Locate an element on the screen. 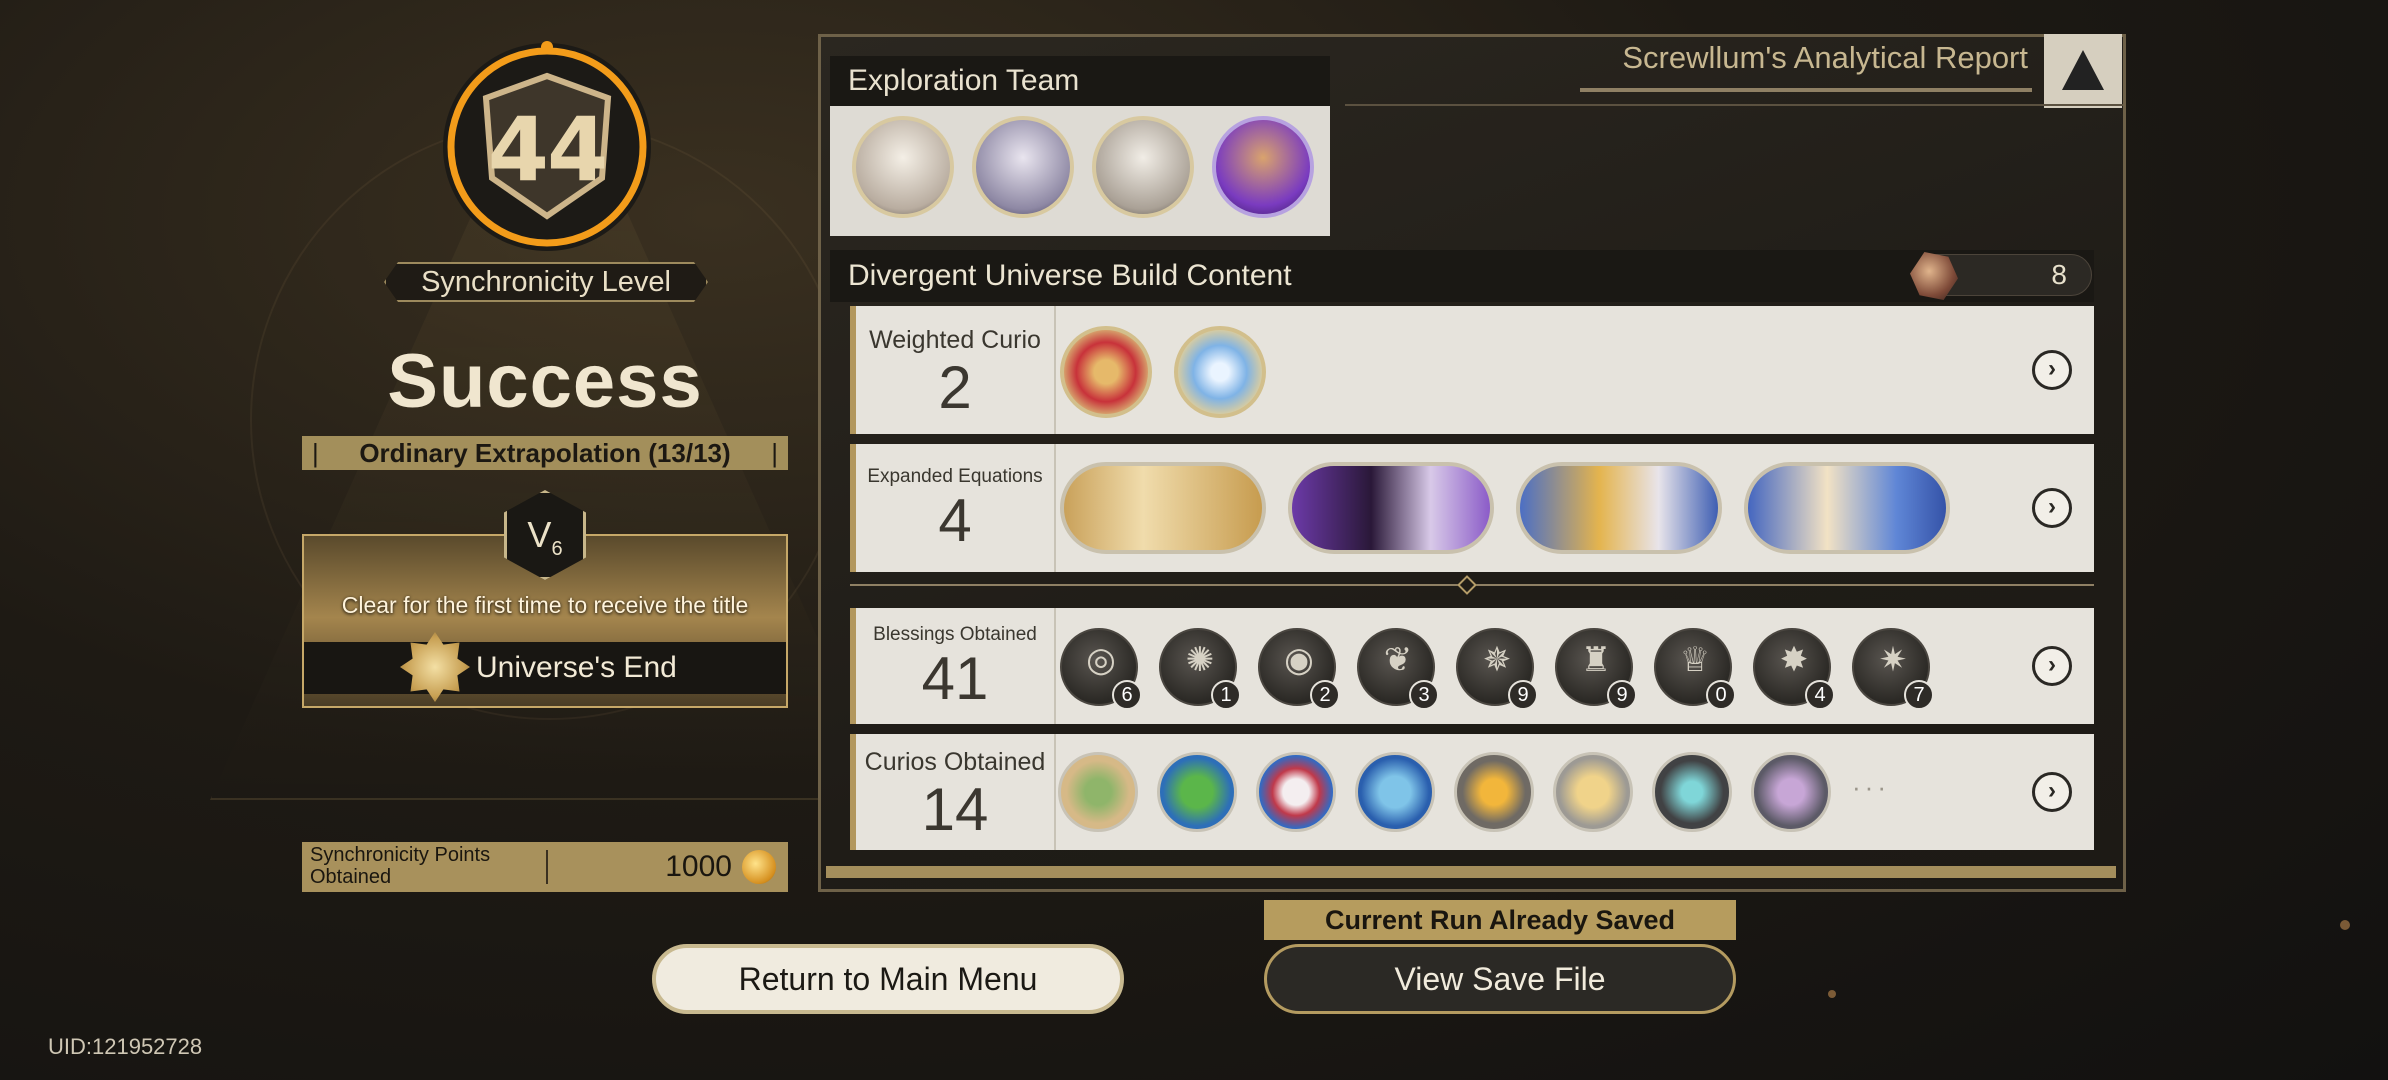 This screenshot has width=2388, height=1080. blessing-icon-5: ✵ 9 is located at coordinates (1497, 669).